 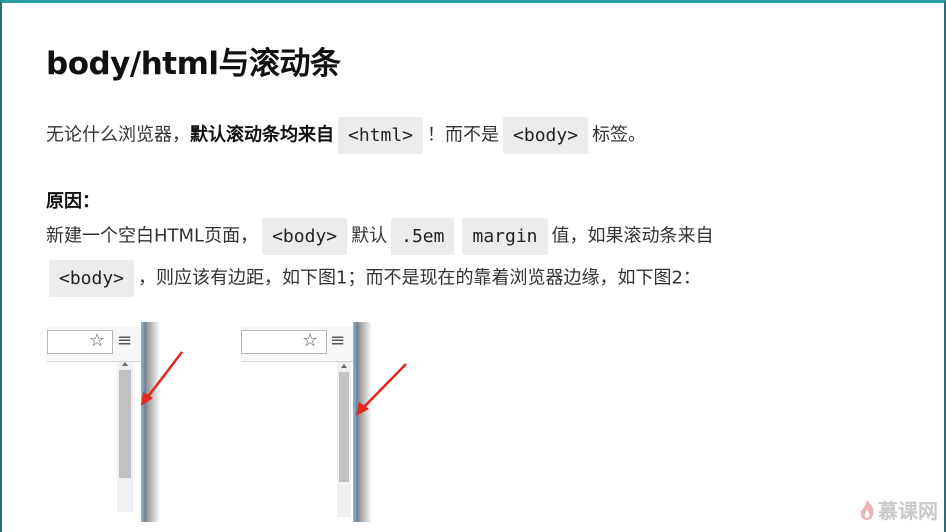 What do you see at coordinates (423, 236) in the screenshot?
I see `code-5em: .5em` at bounding box center [423, 236].